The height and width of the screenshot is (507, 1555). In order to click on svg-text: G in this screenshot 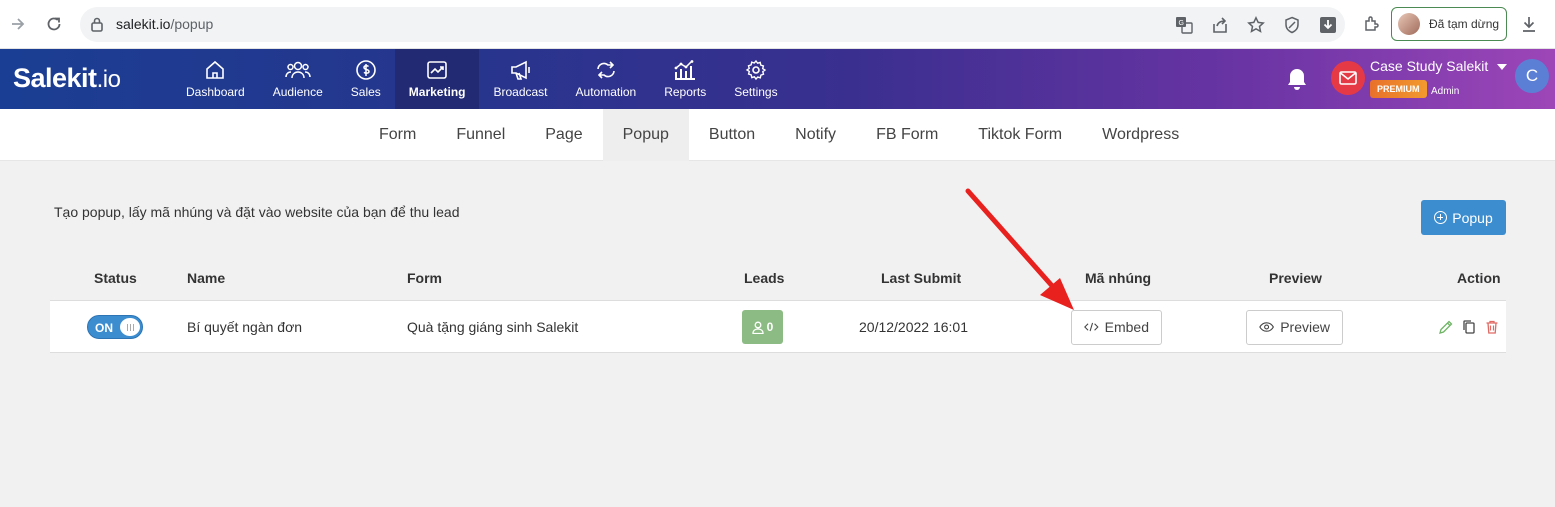, I will do `click(1181, 23)`.